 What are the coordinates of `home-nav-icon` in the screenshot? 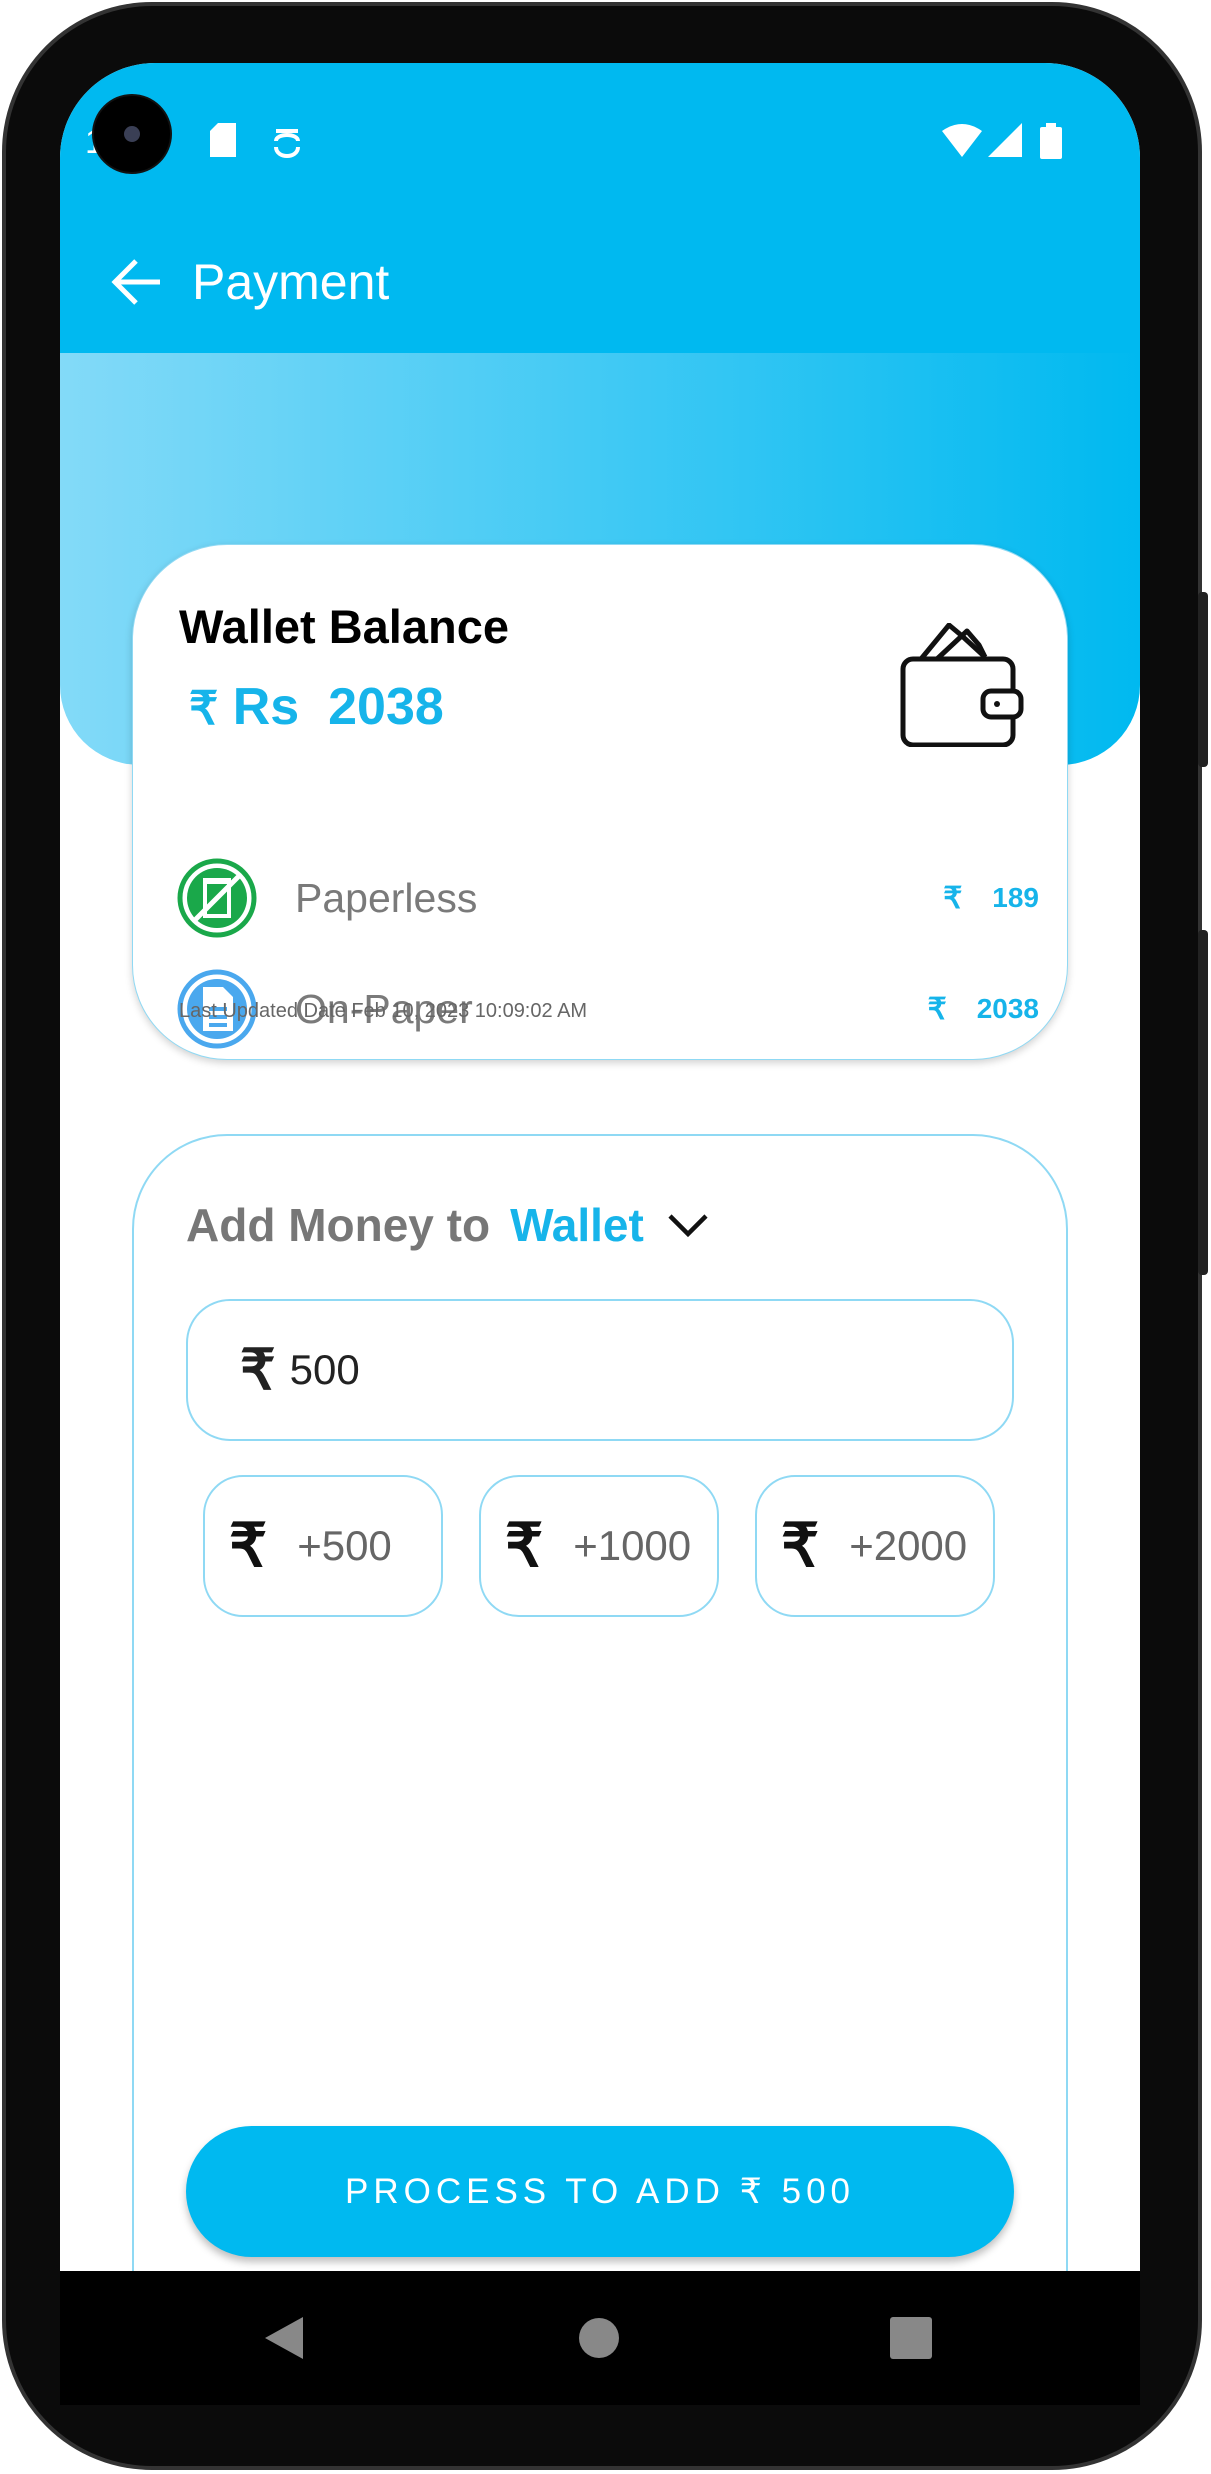 It's located at (599, 2338).